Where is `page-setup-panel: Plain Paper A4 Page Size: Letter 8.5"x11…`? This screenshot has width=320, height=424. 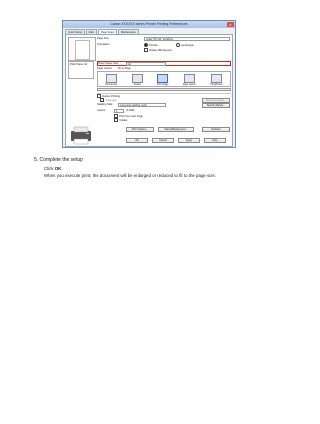
page-setup-panel: Plain Paper A4 Page Size: Letter 8.5"x11… is located at coordinates (149, 90).